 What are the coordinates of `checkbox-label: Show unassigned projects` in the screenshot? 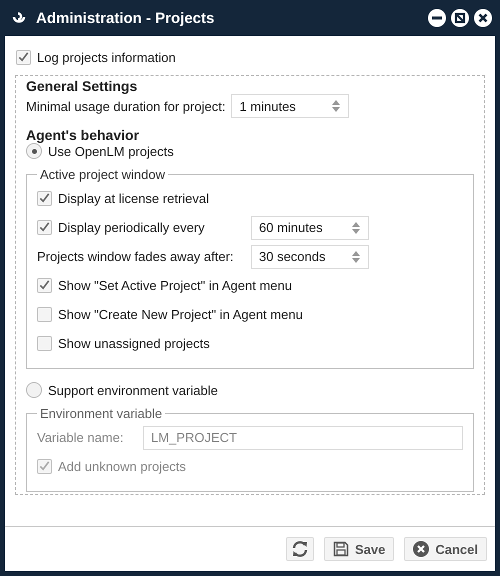 It's located at (134, 343).